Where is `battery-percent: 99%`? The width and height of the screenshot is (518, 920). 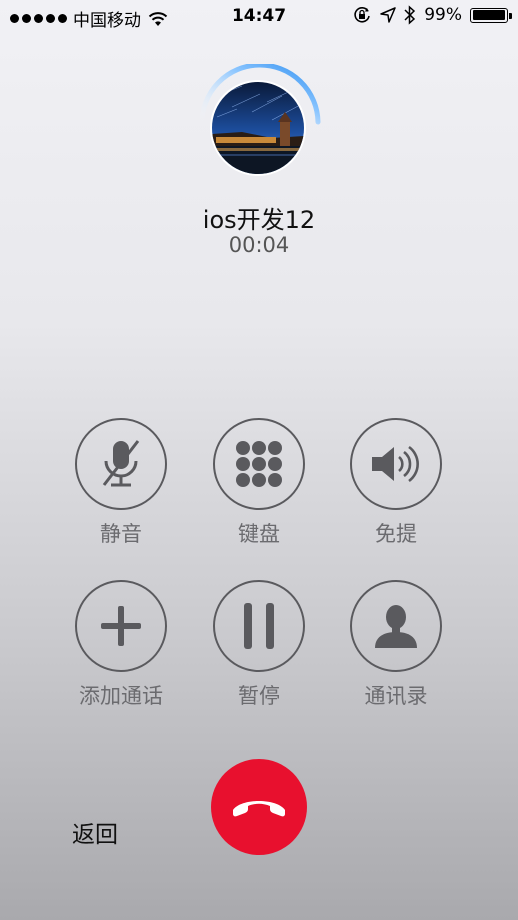
battery-percent: 99% is located at coordinates (443, 15).